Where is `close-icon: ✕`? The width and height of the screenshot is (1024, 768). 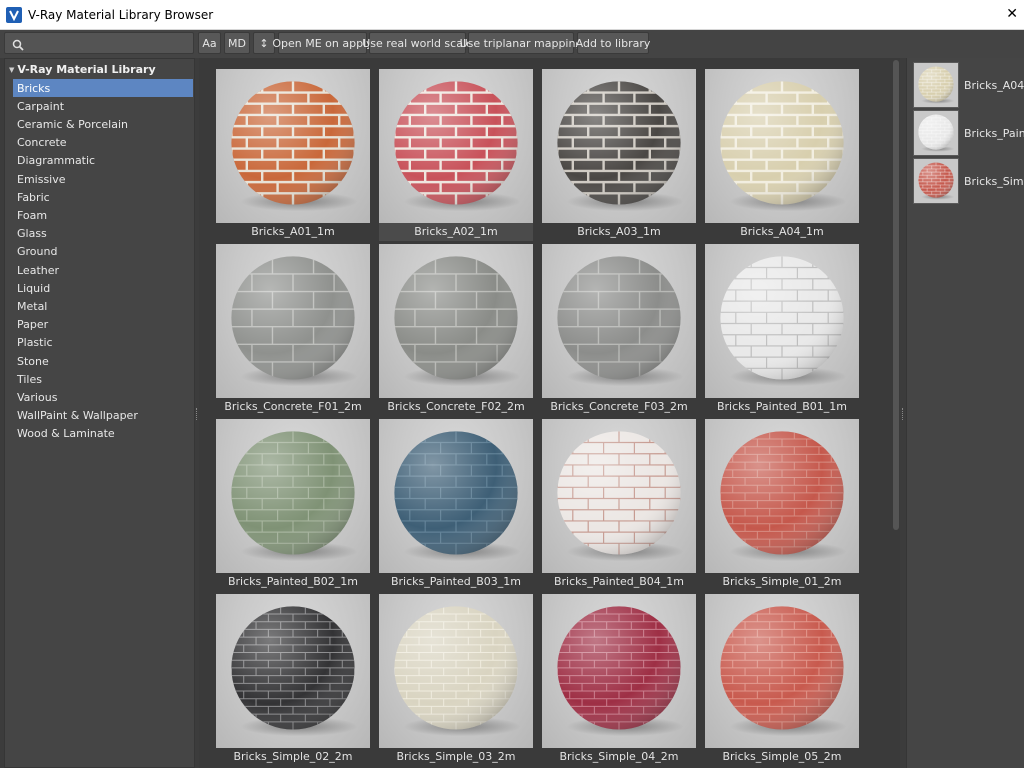 close-icon: ✕ is located at coordinates (1012, 14).